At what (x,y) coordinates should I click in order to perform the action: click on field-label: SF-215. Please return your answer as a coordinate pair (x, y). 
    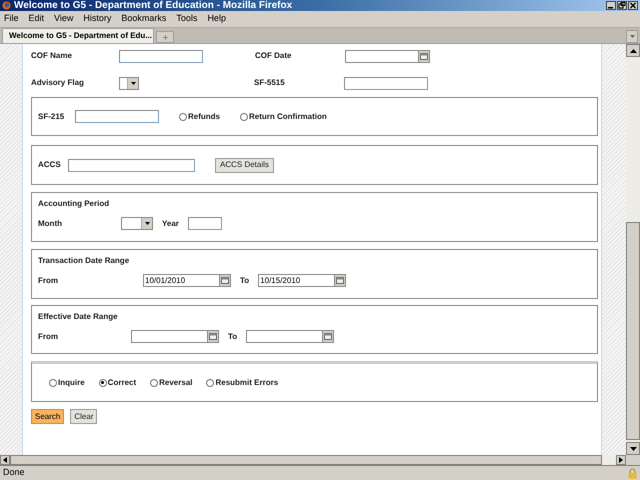
    Looking at the image, I should click on (52, 116).